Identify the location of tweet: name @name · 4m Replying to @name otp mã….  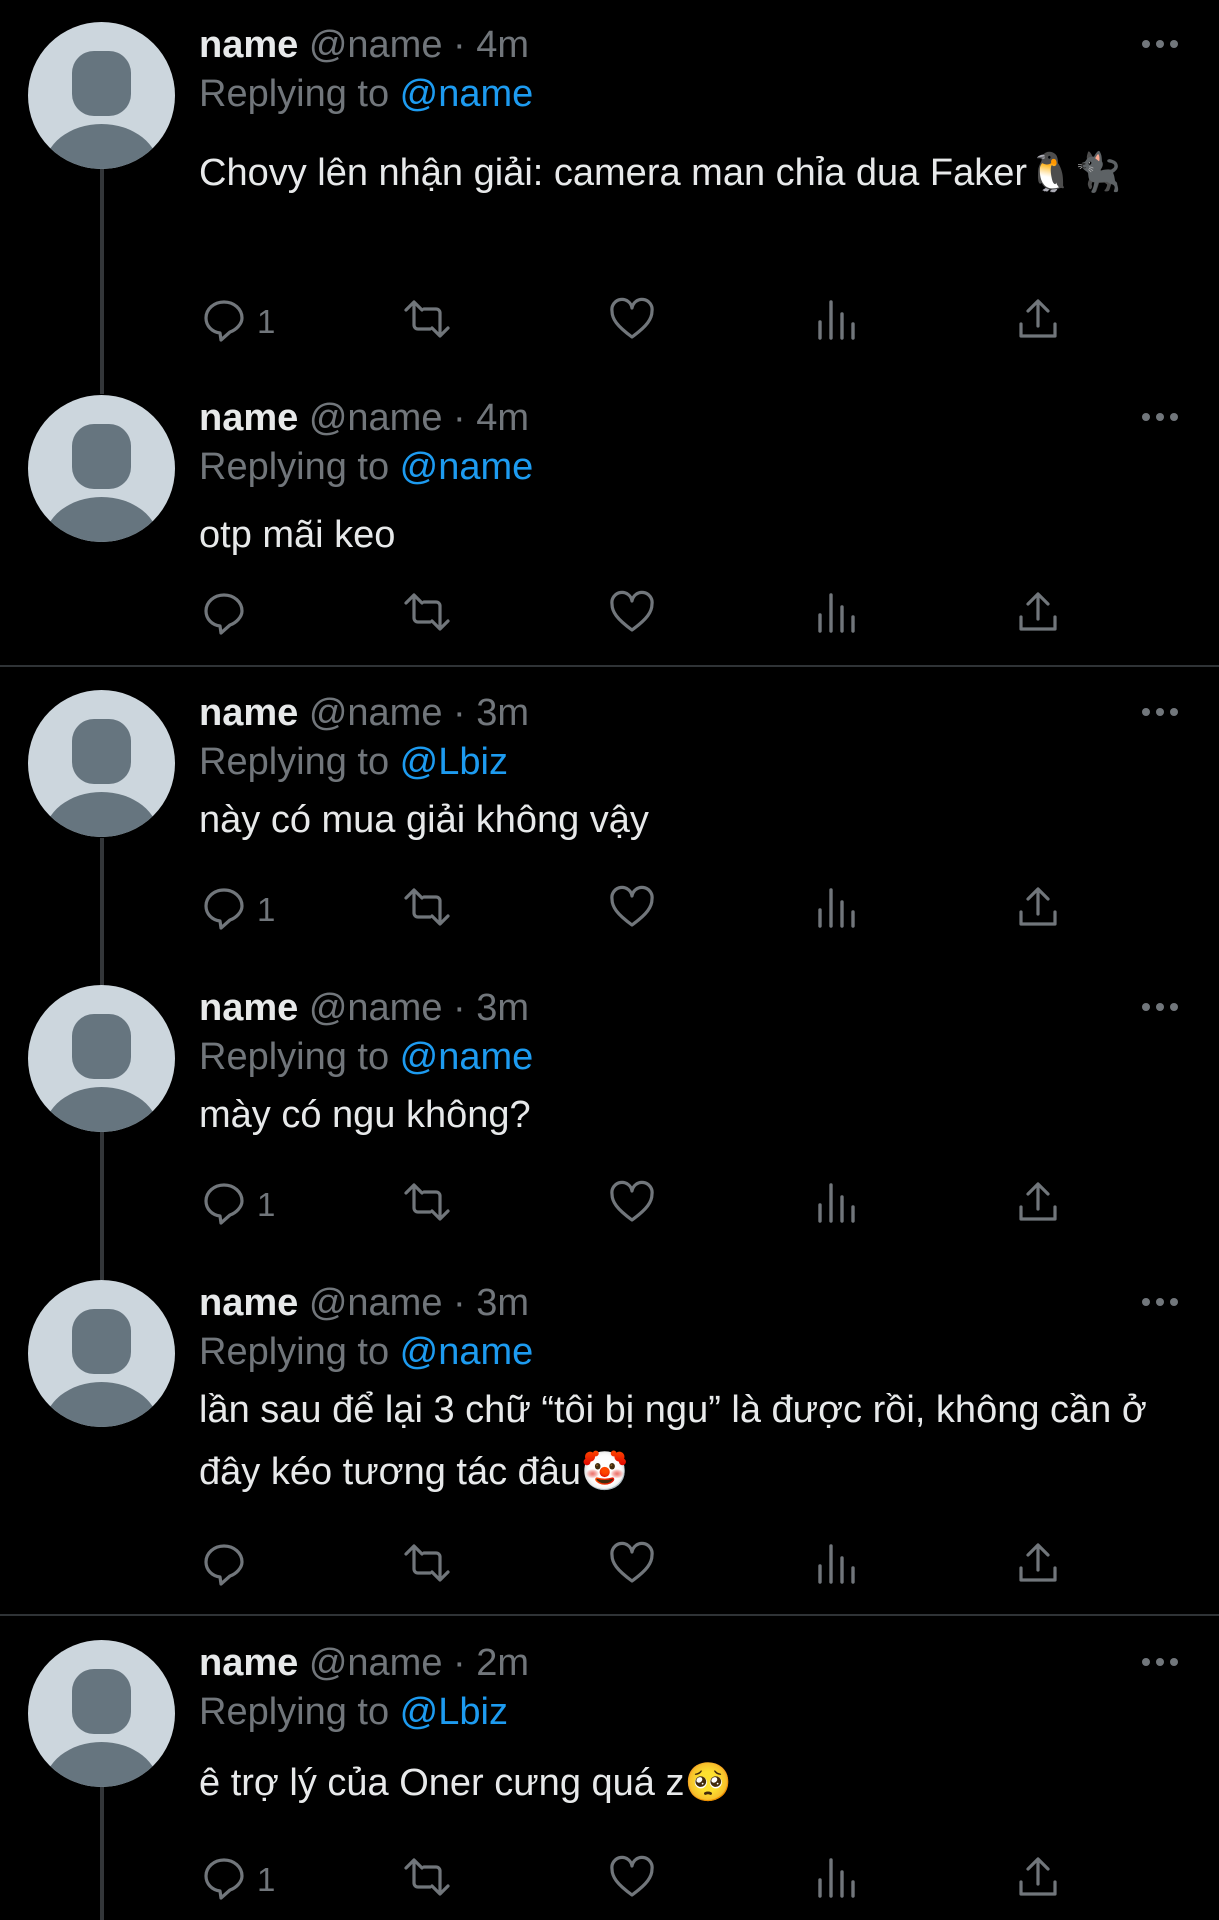
(609, 527).